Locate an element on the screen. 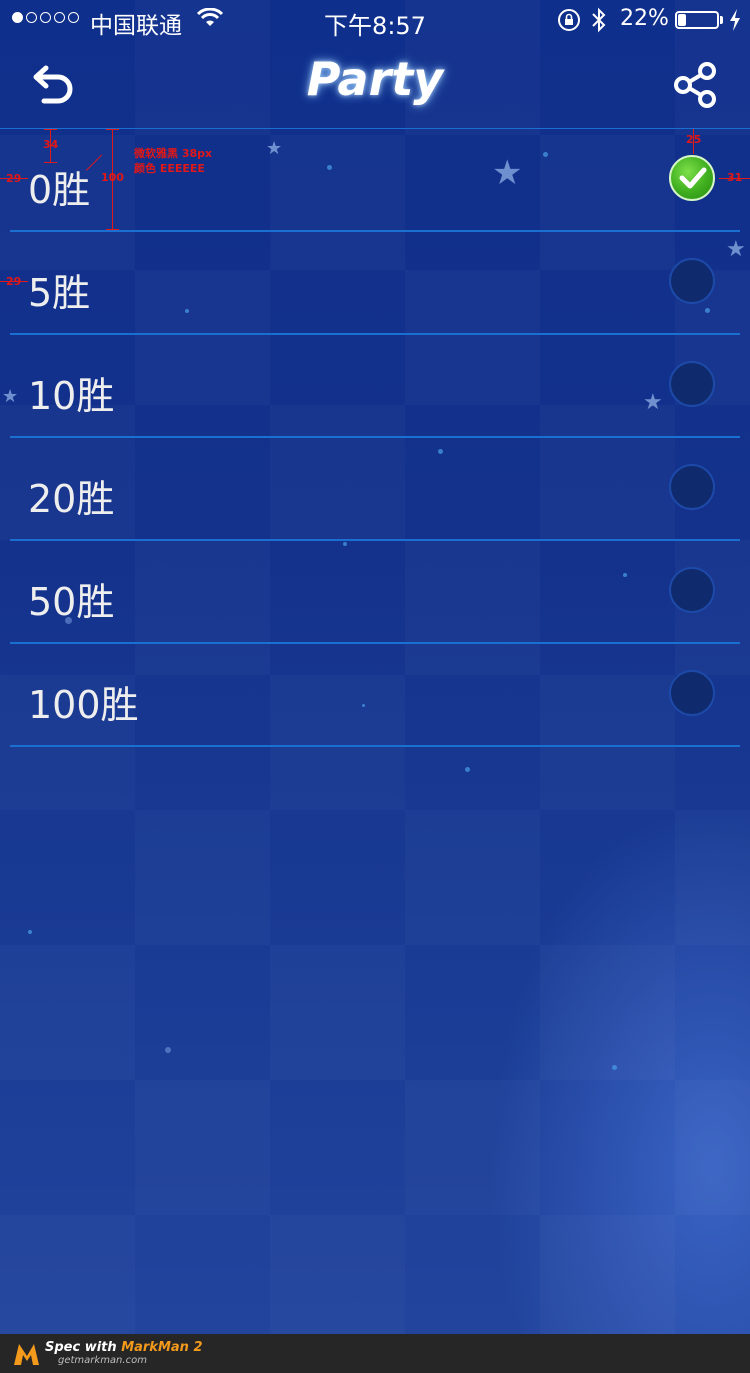 This screenshot has height=1373, width=750. spec-label-left-gap-row2: 29 is located at coordinates (14, 281).